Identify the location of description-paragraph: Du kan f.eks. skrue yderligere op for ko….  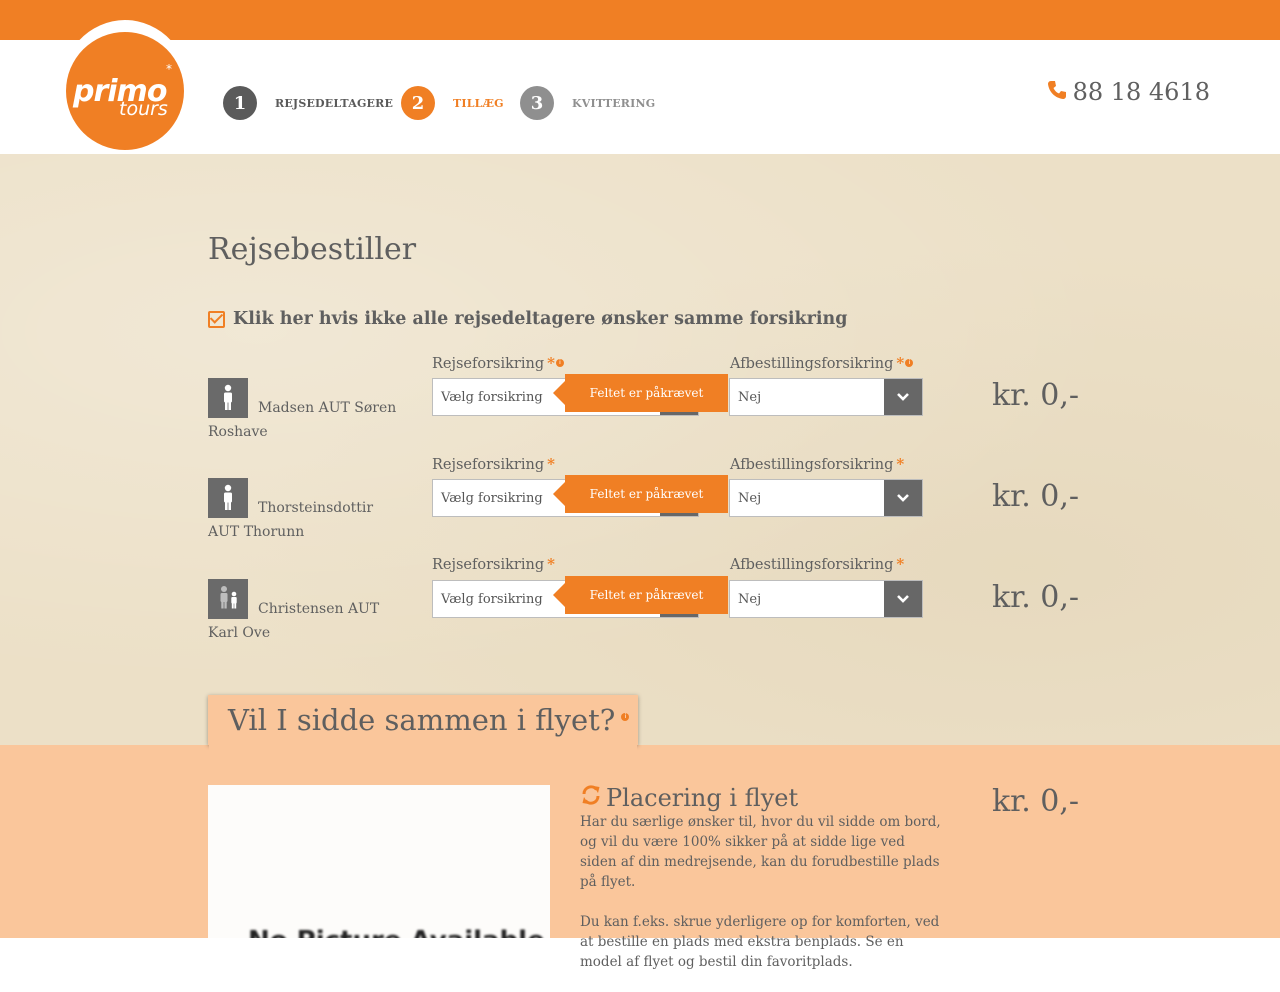
(760, 942).